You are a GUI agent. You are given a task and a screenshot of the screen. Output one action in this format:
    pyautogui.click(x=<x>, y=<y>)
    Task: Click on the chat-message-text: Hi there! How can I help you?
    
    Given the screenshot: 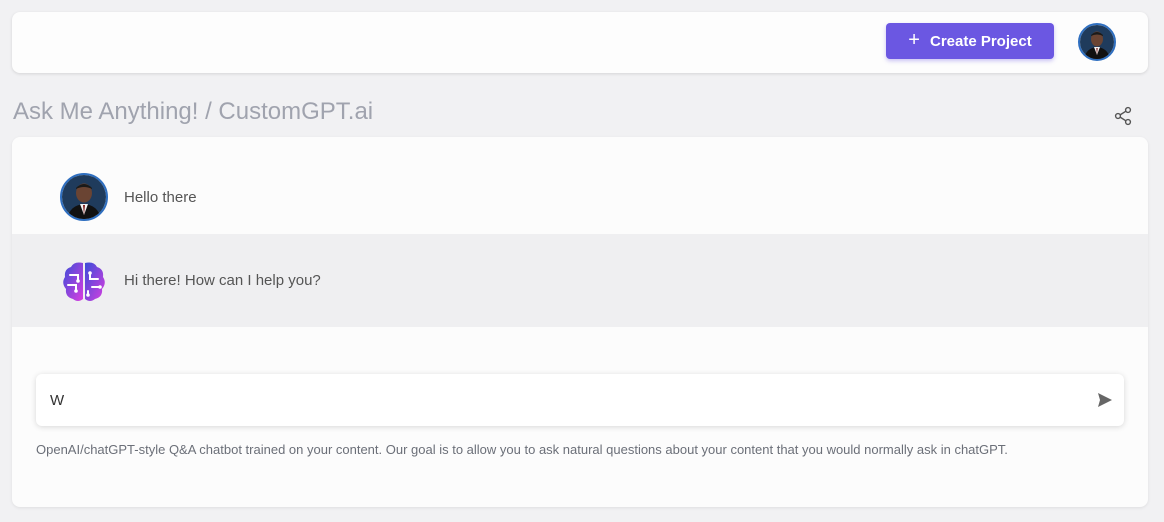 What is the action you would take?
    pyautogui.click(x=222, y=280)
    